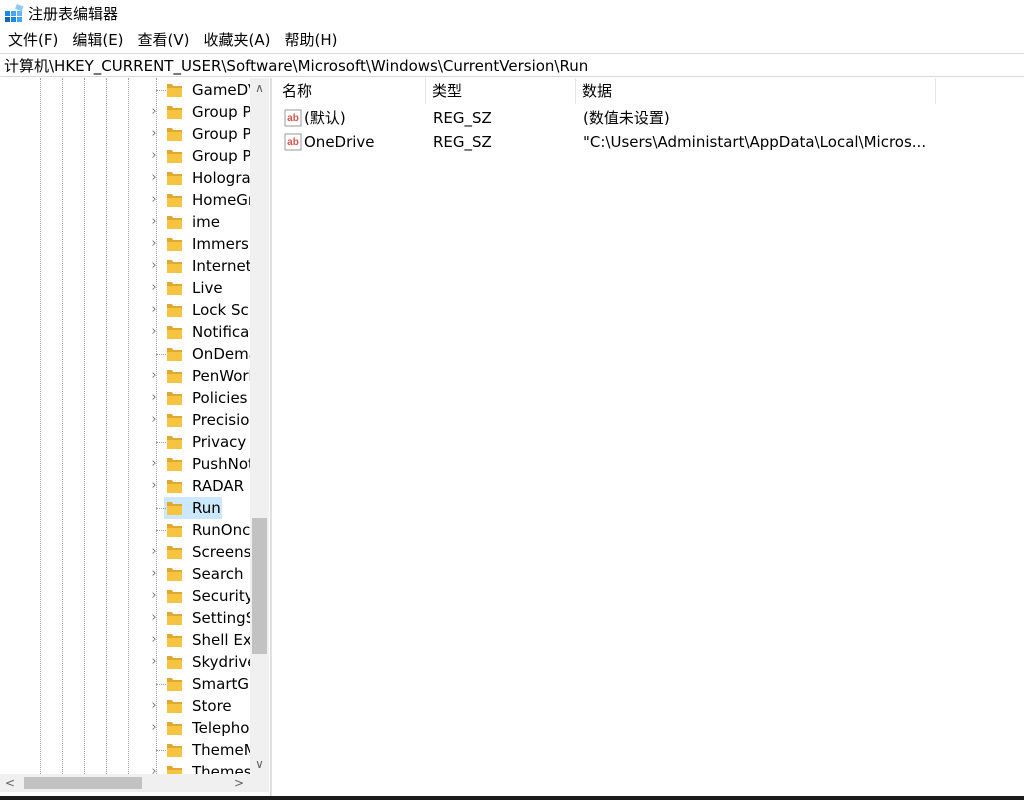 This screenshot has height=800, width=1024. I want to click on tree-item-label: PrecisionTouchPad, so click(221, 420).